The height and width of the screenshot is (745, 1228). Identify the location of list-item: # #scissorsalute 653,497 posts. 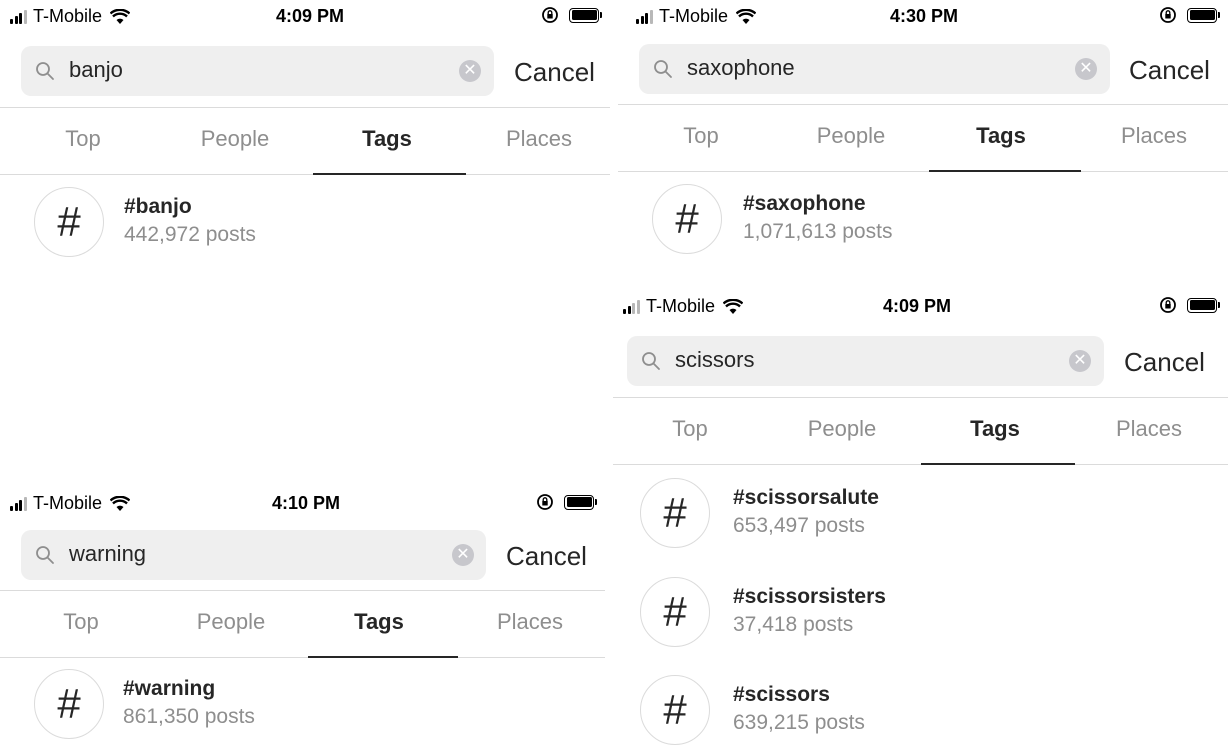
(920, 518).